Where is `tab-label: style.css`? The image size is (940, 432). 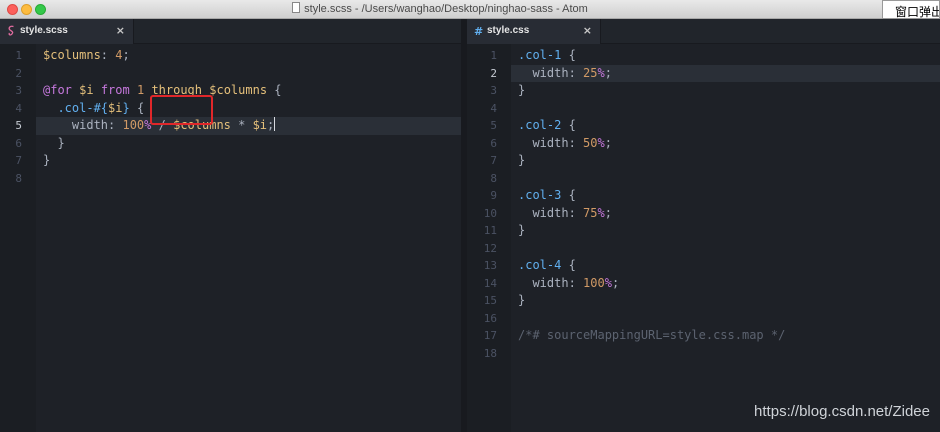 tab-label: style.css is located at coordinates (508, 30).